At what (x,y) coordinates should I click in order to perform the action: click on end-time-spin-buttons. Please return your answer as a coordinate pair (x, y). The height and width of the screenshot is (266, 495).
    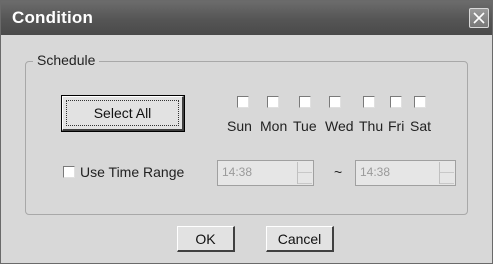
    Looking at the image, I should click on (446, 173).